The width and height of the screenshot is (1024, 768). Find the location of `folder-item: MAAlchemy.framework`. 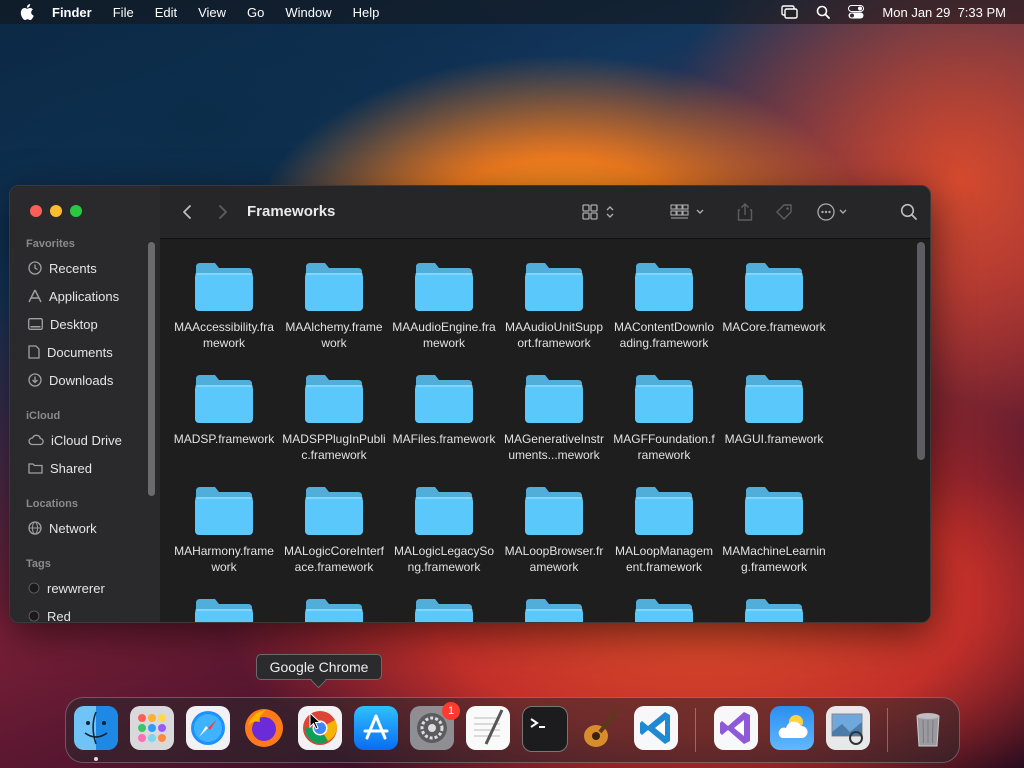

folder-item: MAAlchemy.framework is located at coordinates (334, 305).